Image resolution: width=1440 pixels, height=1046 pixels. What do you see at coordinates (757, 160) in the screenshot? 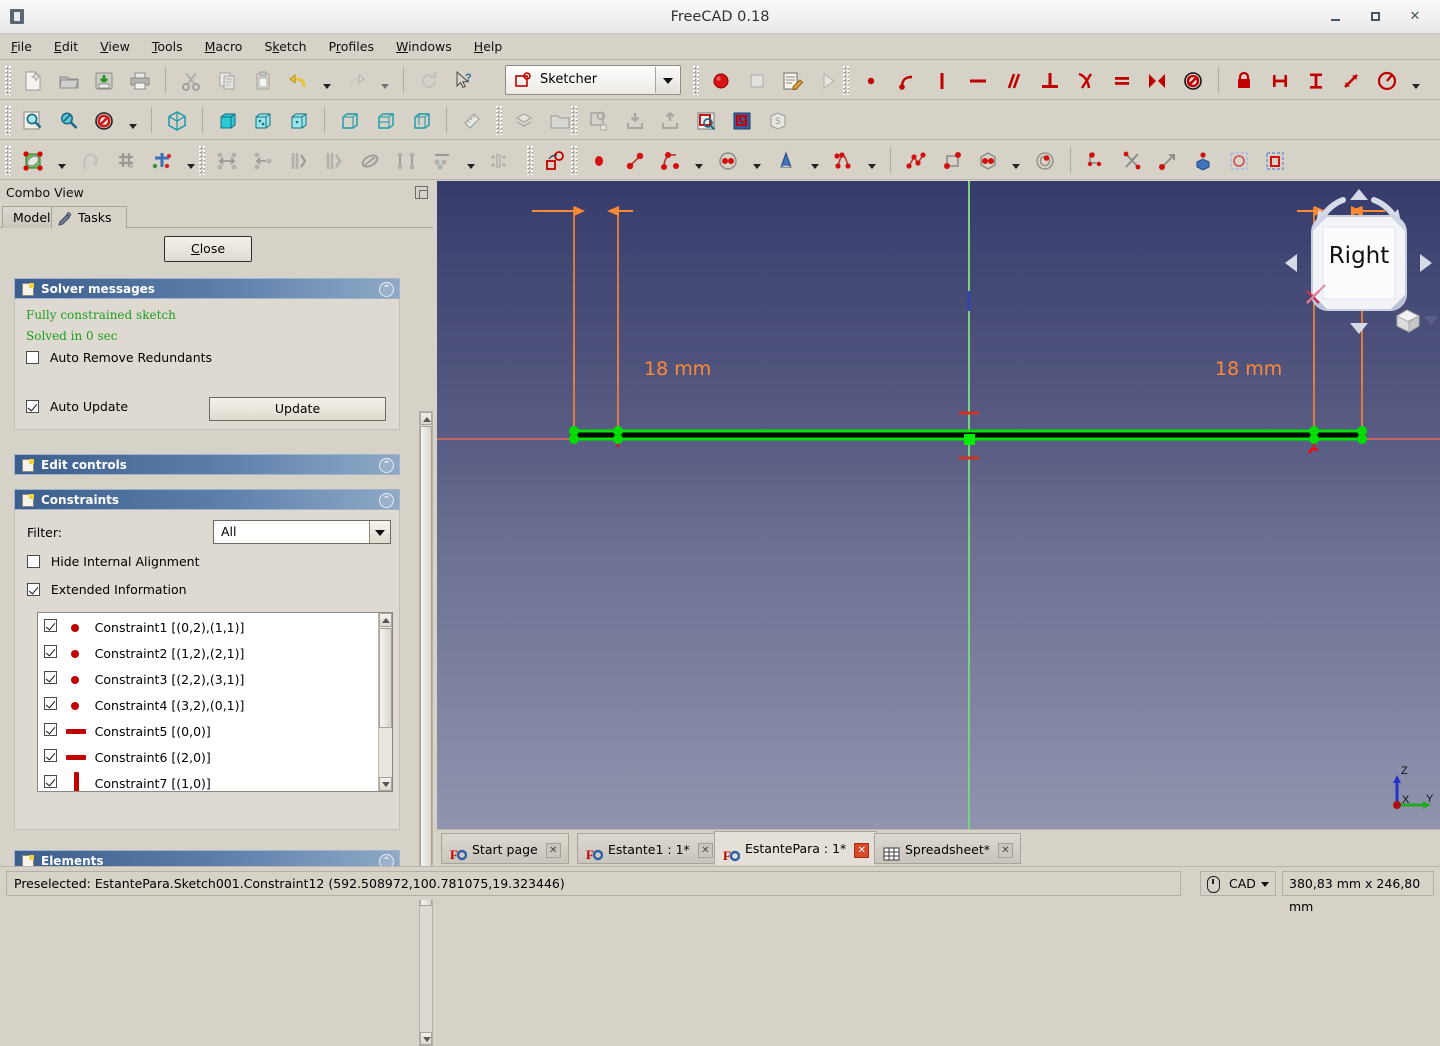
I see `create-circle-dropdown-icon` at bounding box center [757, 160].